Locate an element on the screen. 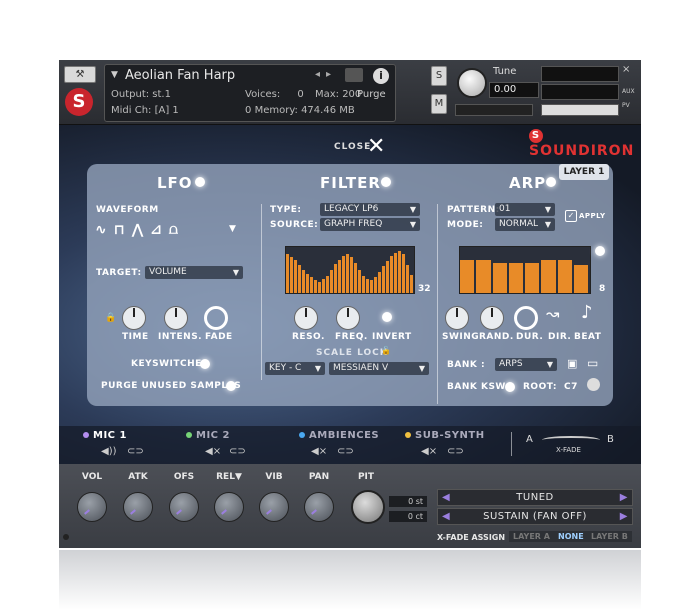  close-label: CLOSE is located at coordinates (352, 147).